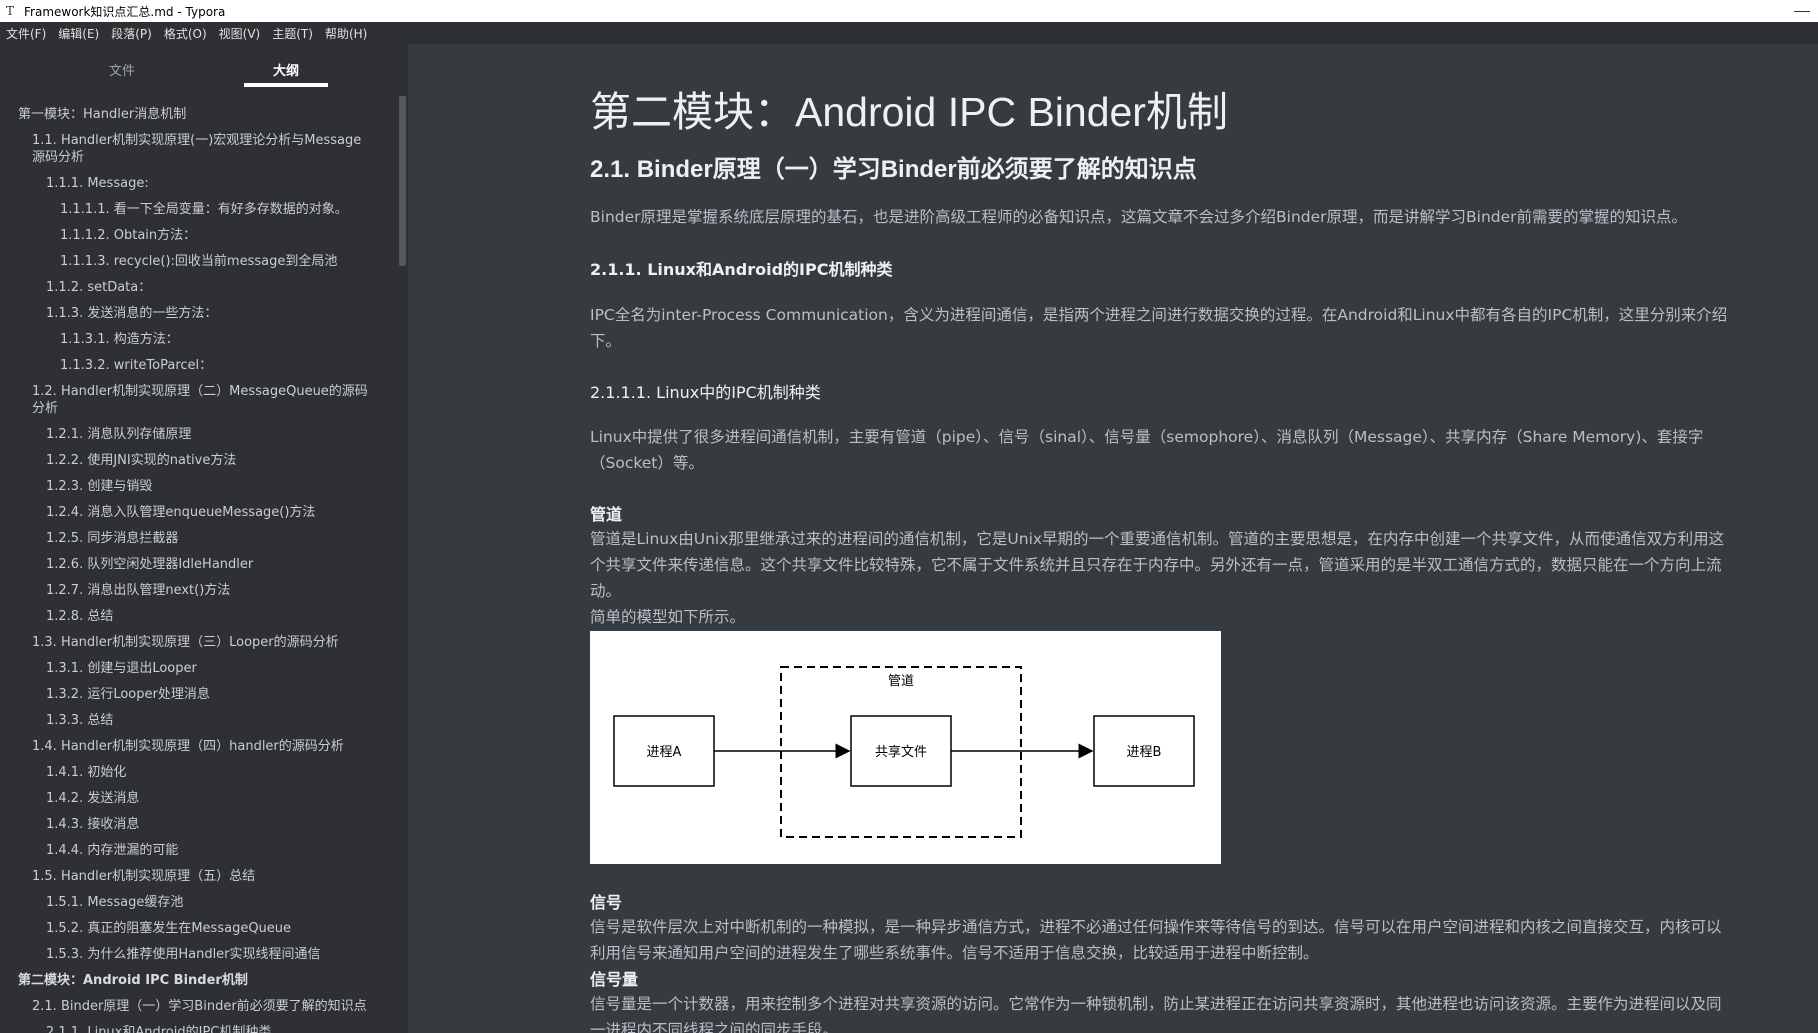 This screenshot has height=1033, width=1818. Describe the element at coordinates (196, 773) in the screenshot. I see `outline-item: 1.4.1. 初始化` at that location.